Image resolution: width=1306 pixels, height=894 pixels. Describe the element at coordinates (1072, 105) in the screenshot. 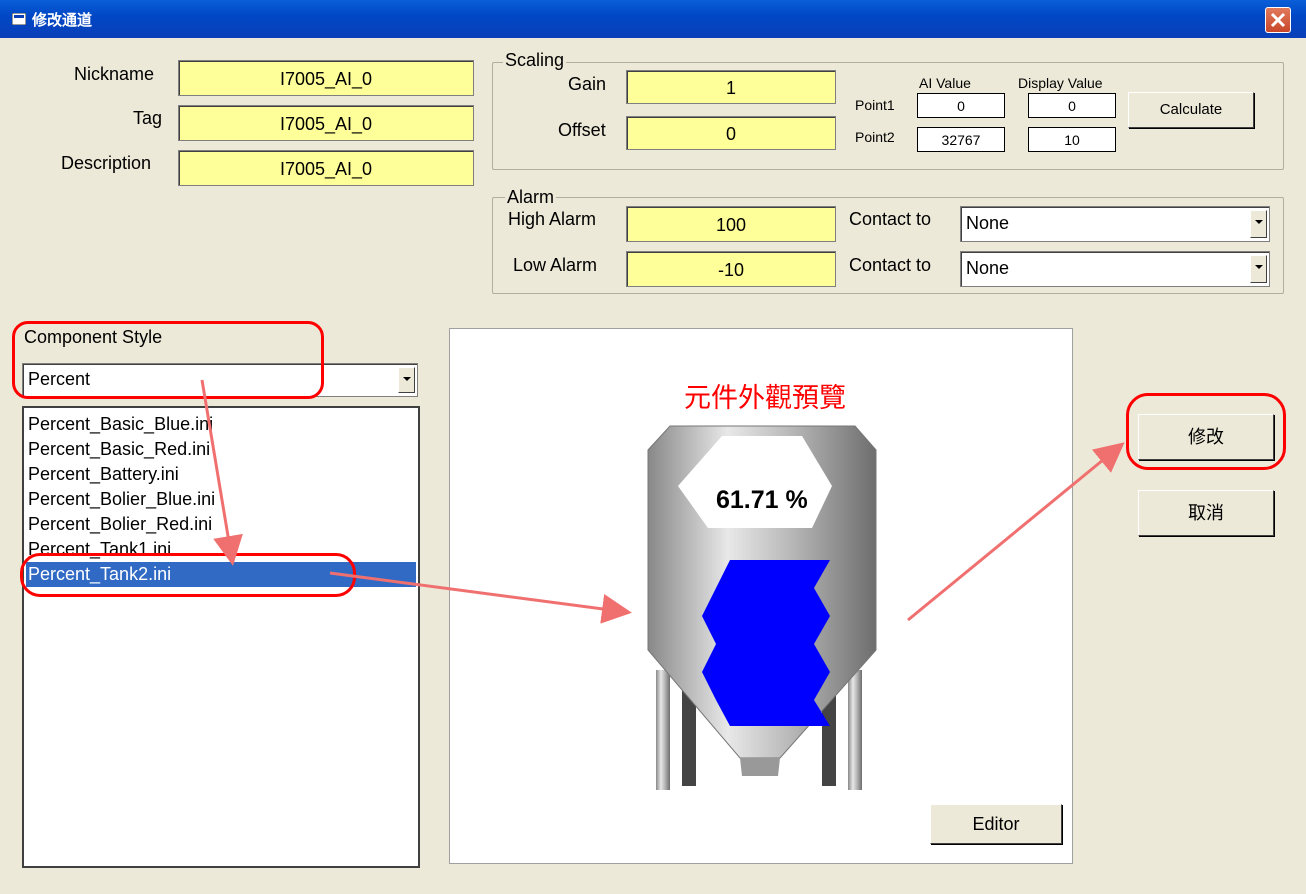

I see `point1-display-field: 0` at that location.